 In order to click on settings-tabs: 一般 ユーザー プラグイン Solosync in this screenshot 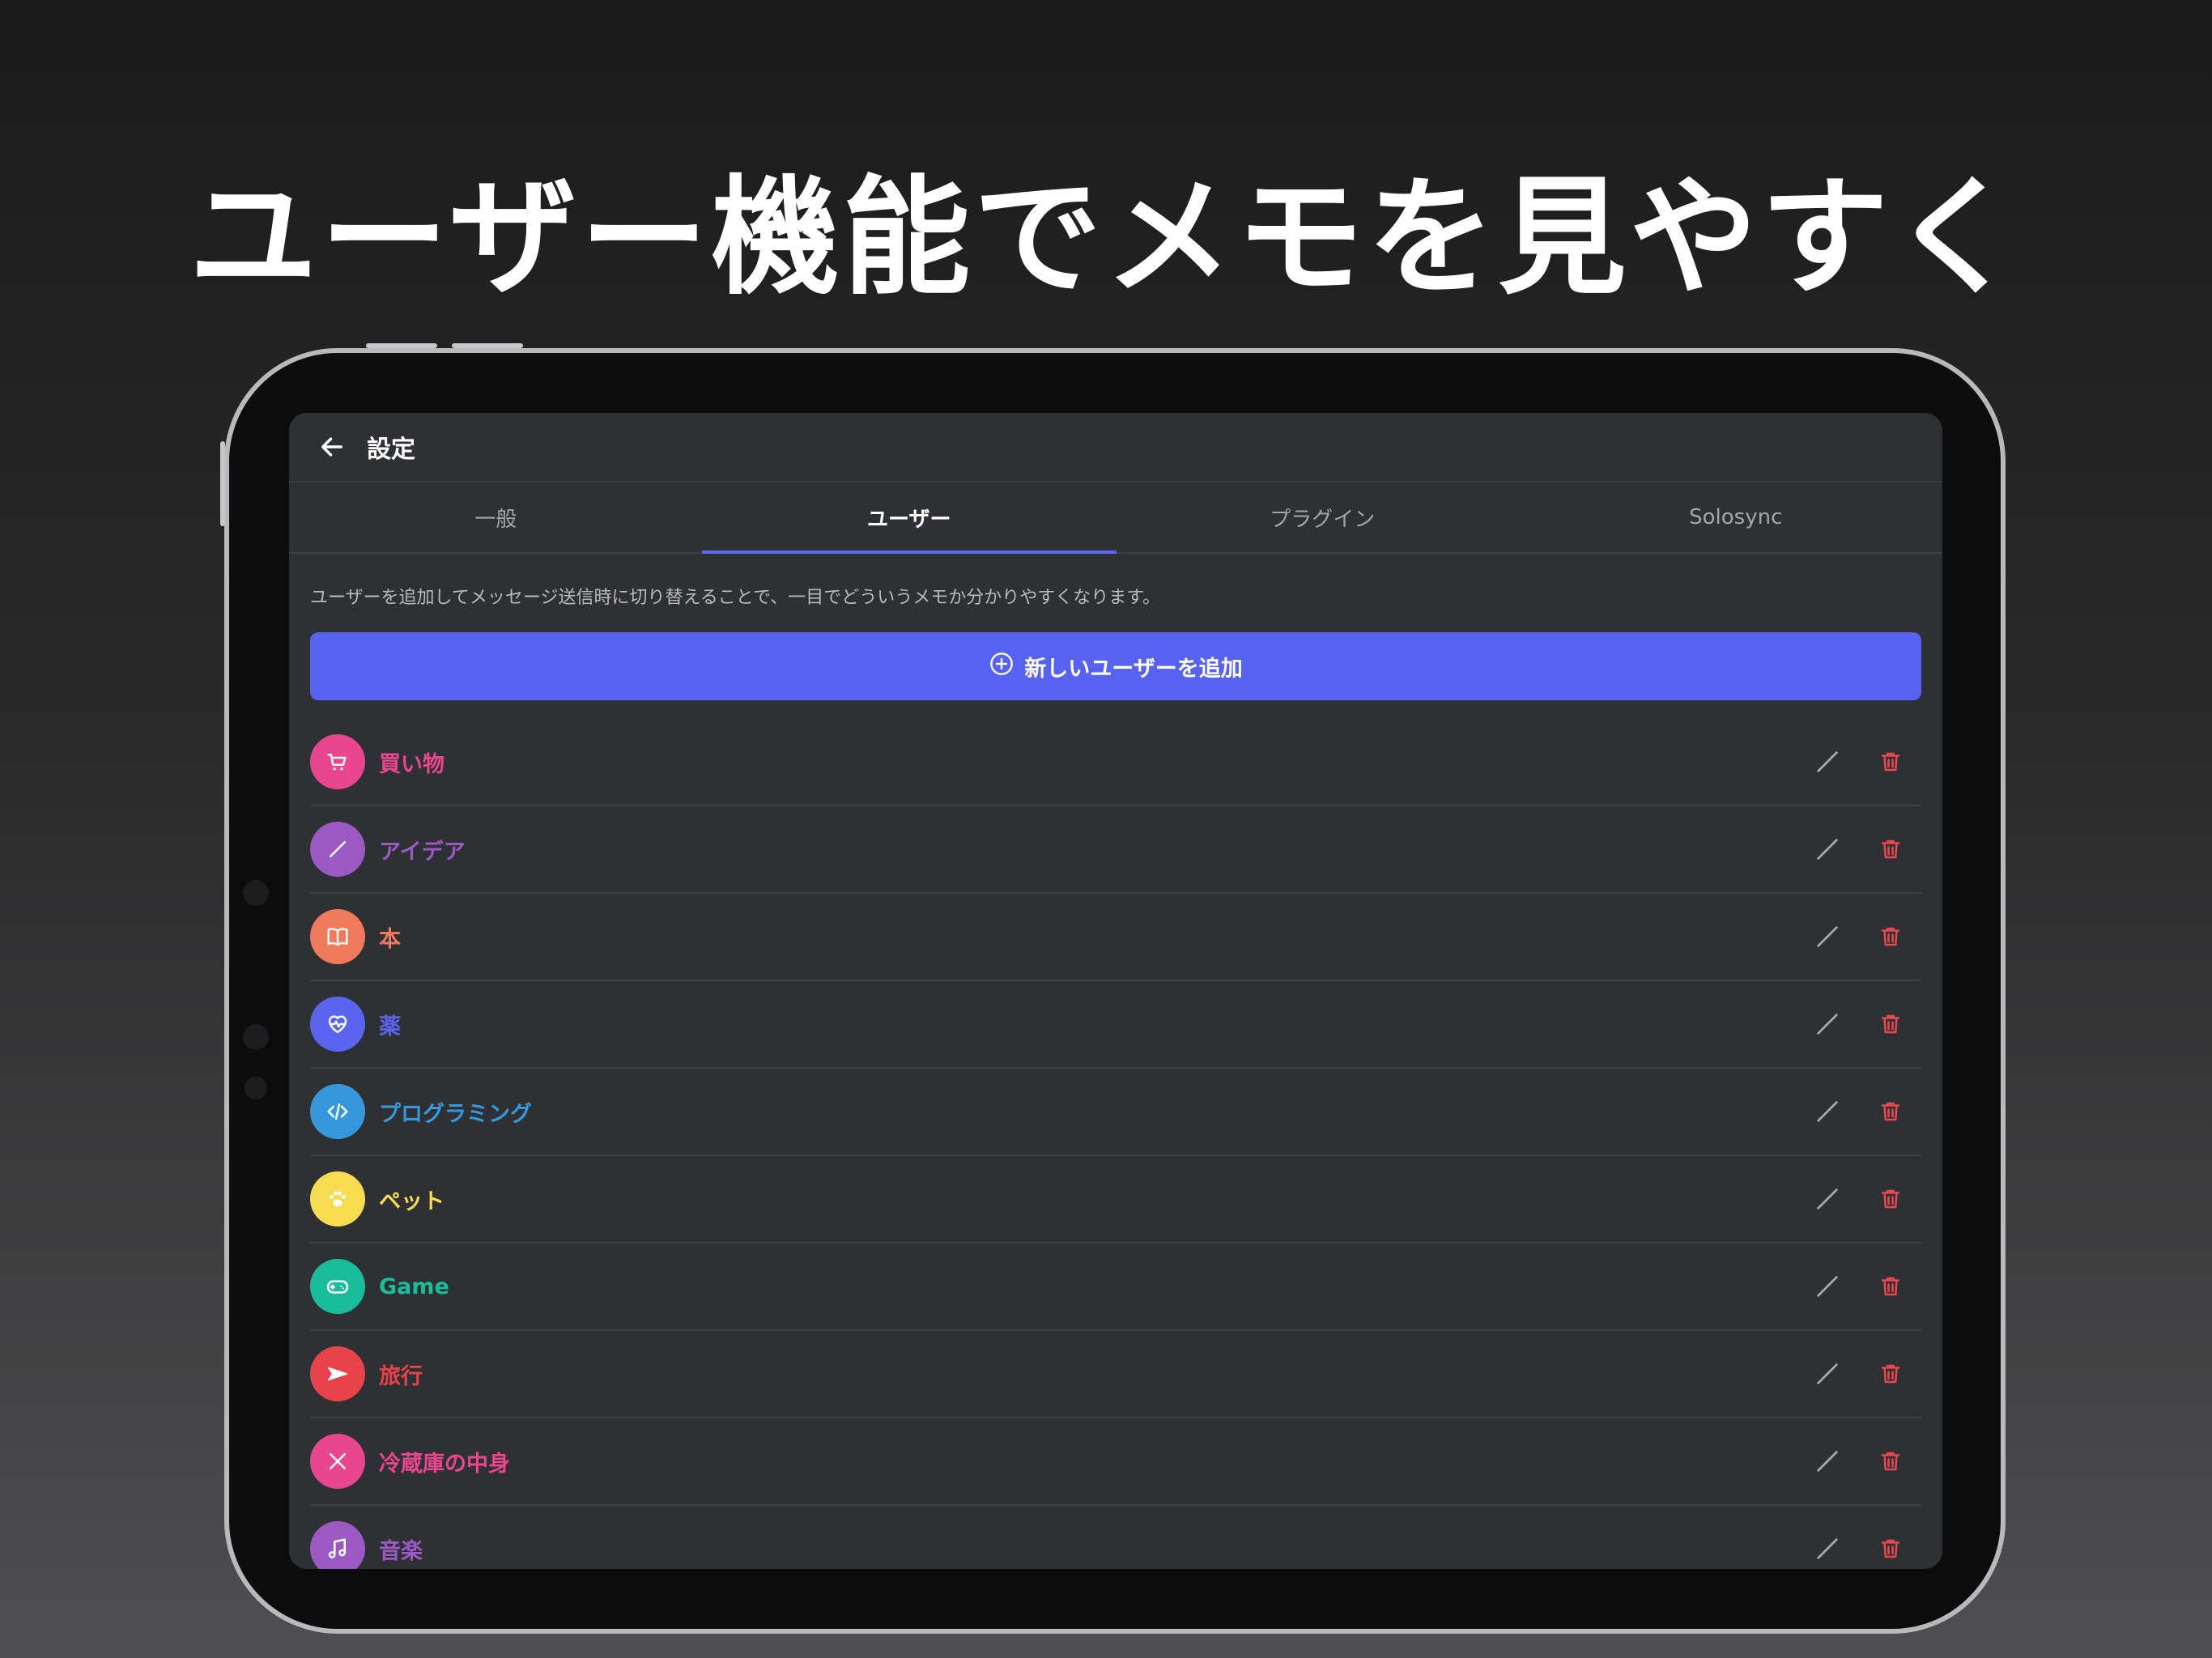, I will do `click(1115, 518)`.